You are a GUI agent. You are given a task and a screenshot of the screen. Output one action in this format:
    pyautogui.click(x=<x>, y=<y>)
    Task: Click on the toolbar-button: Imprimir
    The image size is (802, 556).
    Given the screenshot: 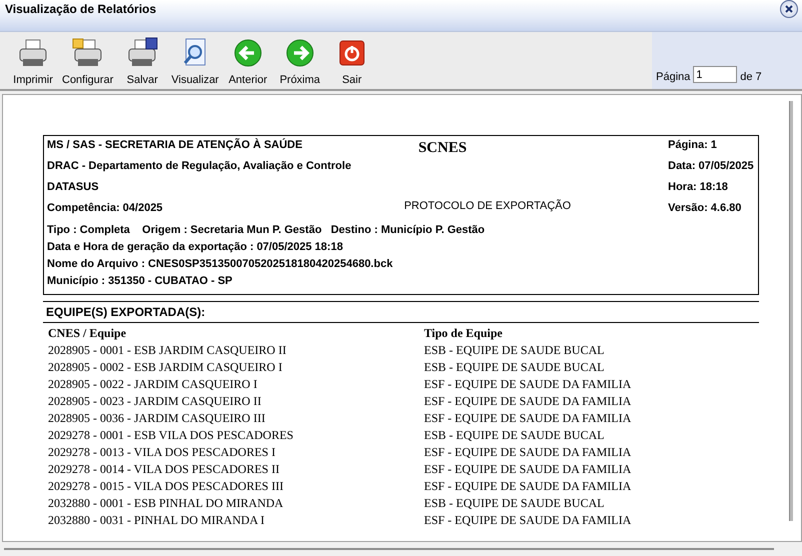 What is the action you would take?
    pyautogui.click(x=33, y=63)
    